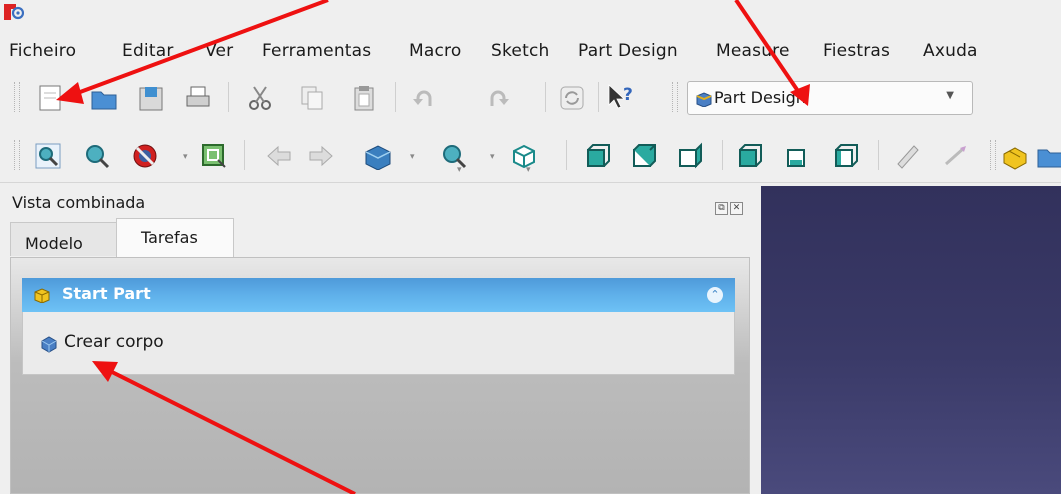 The width and height of the screenshot is (1061, 494). Describe the element at coordinates (1048, 156) in the screenshot. I see `part-folder-icon` at that location.